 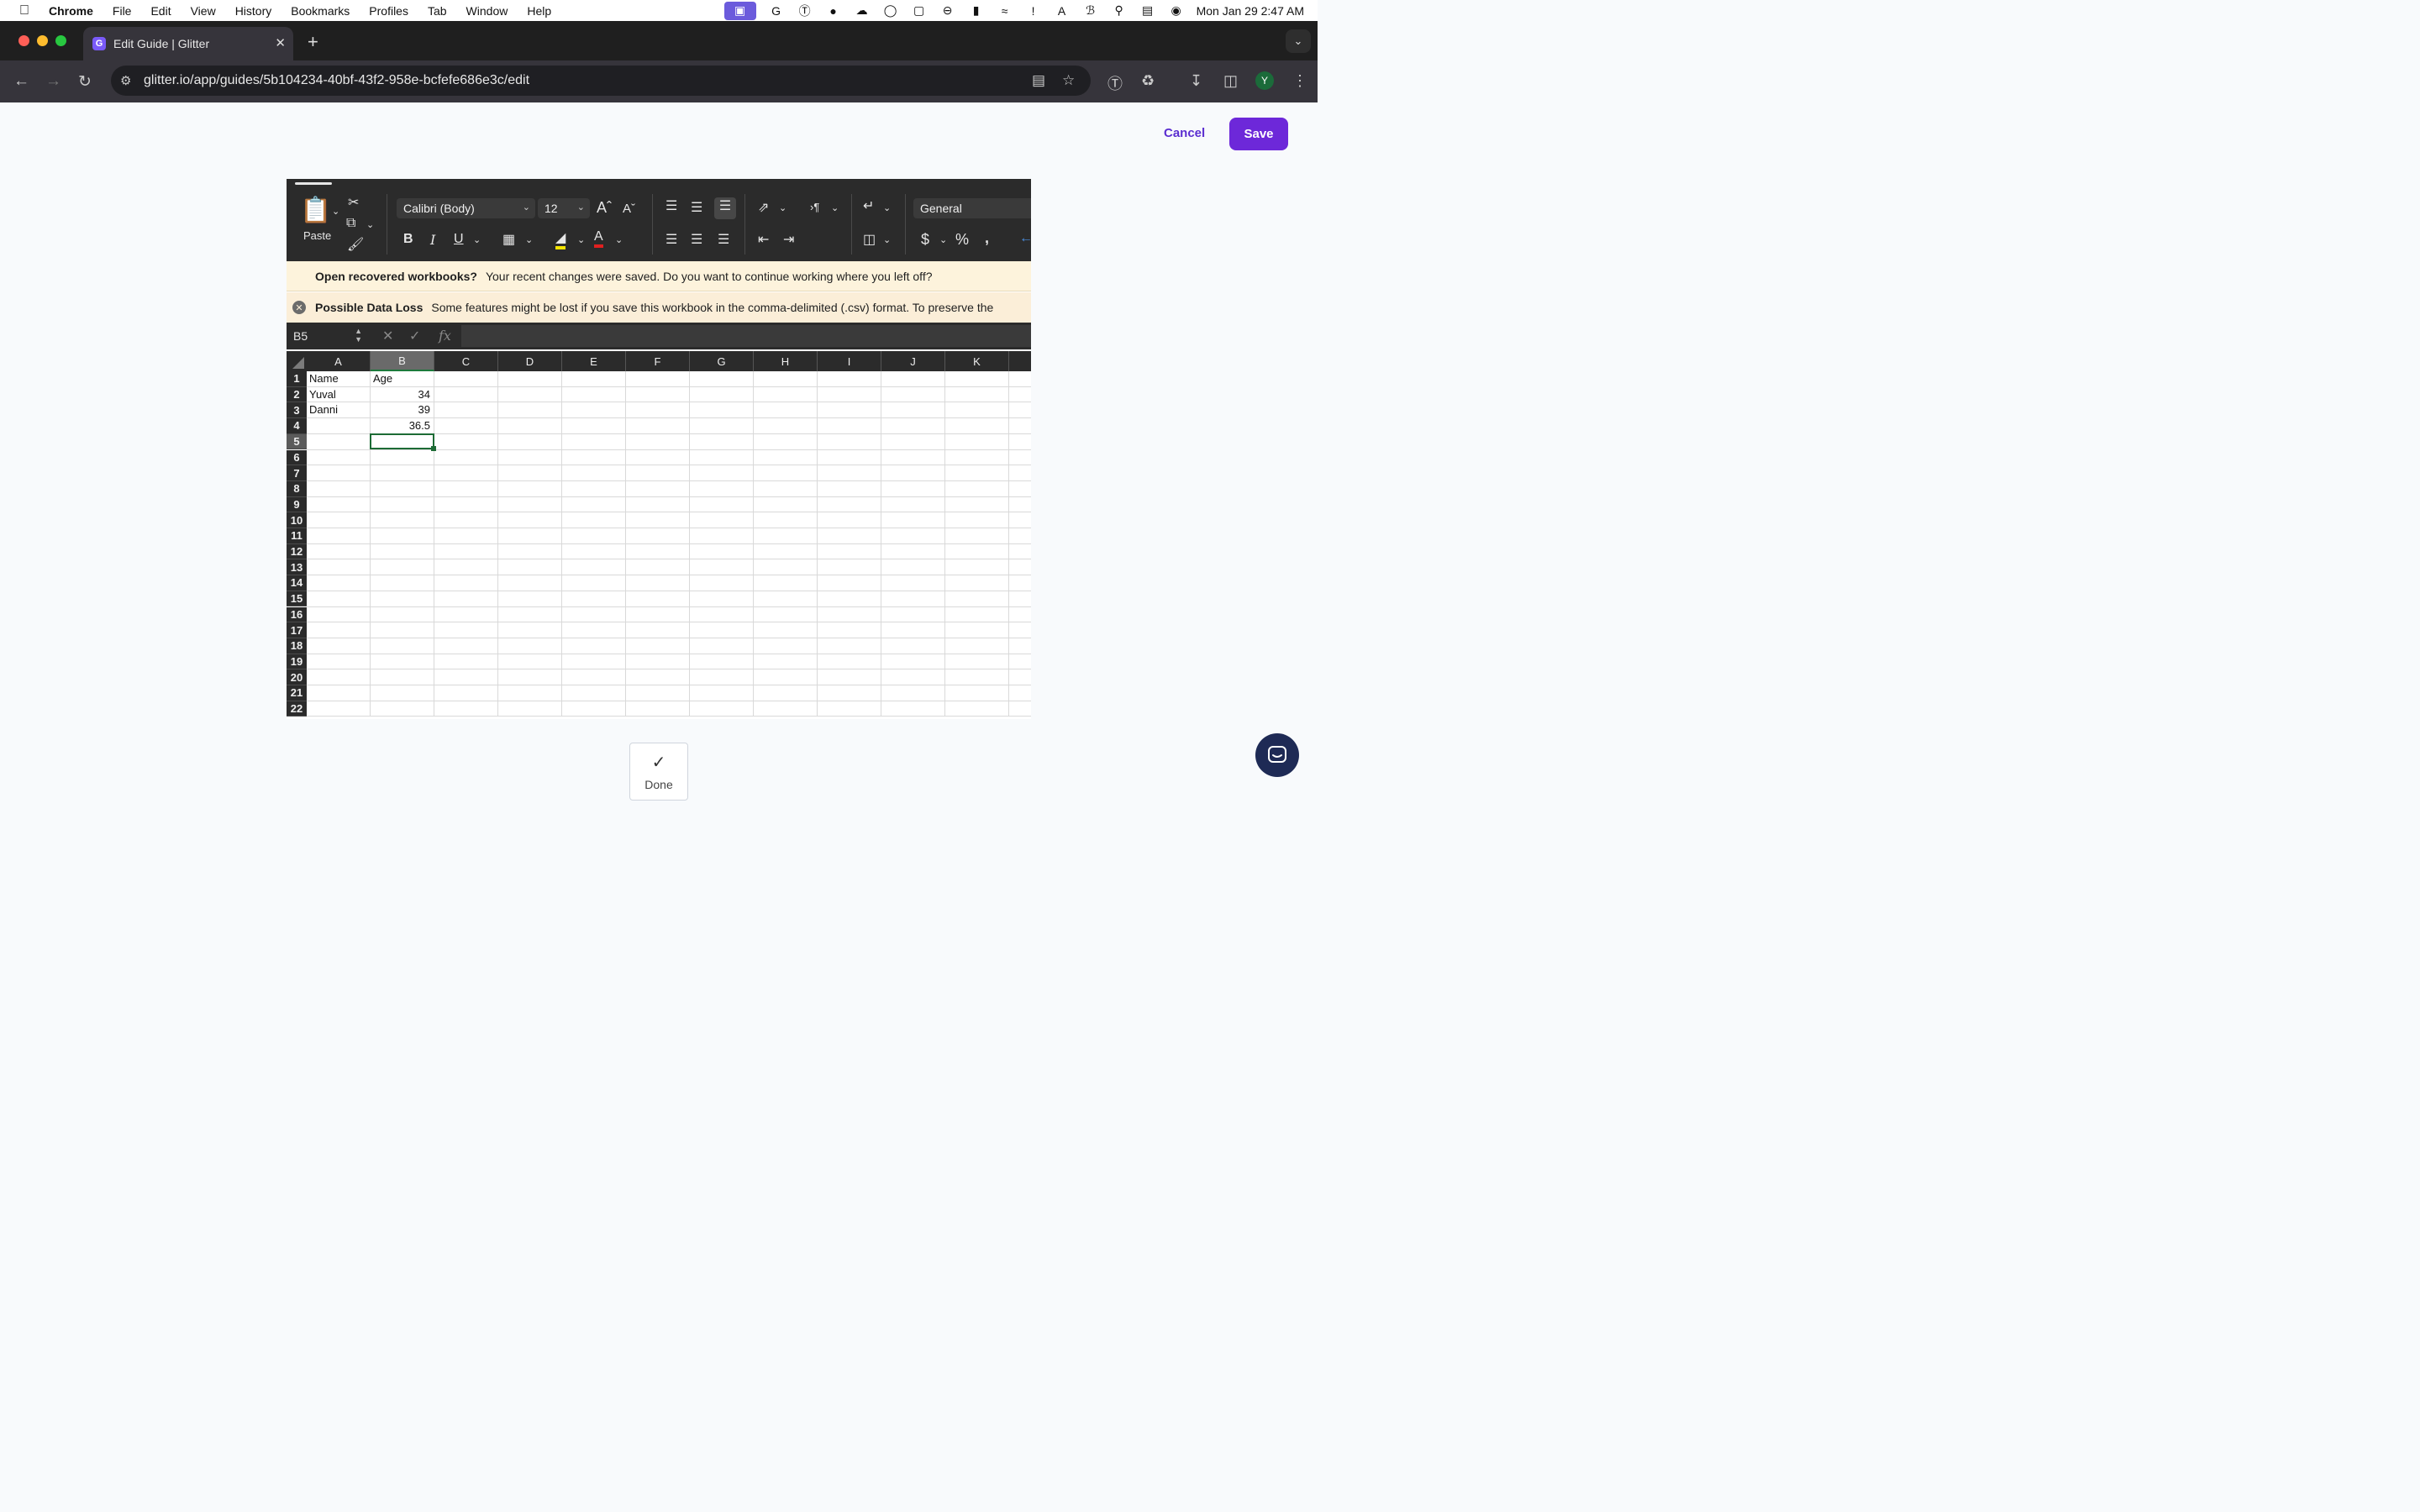 I want to click on row-header-11: 11, so click(x=297, y=536).